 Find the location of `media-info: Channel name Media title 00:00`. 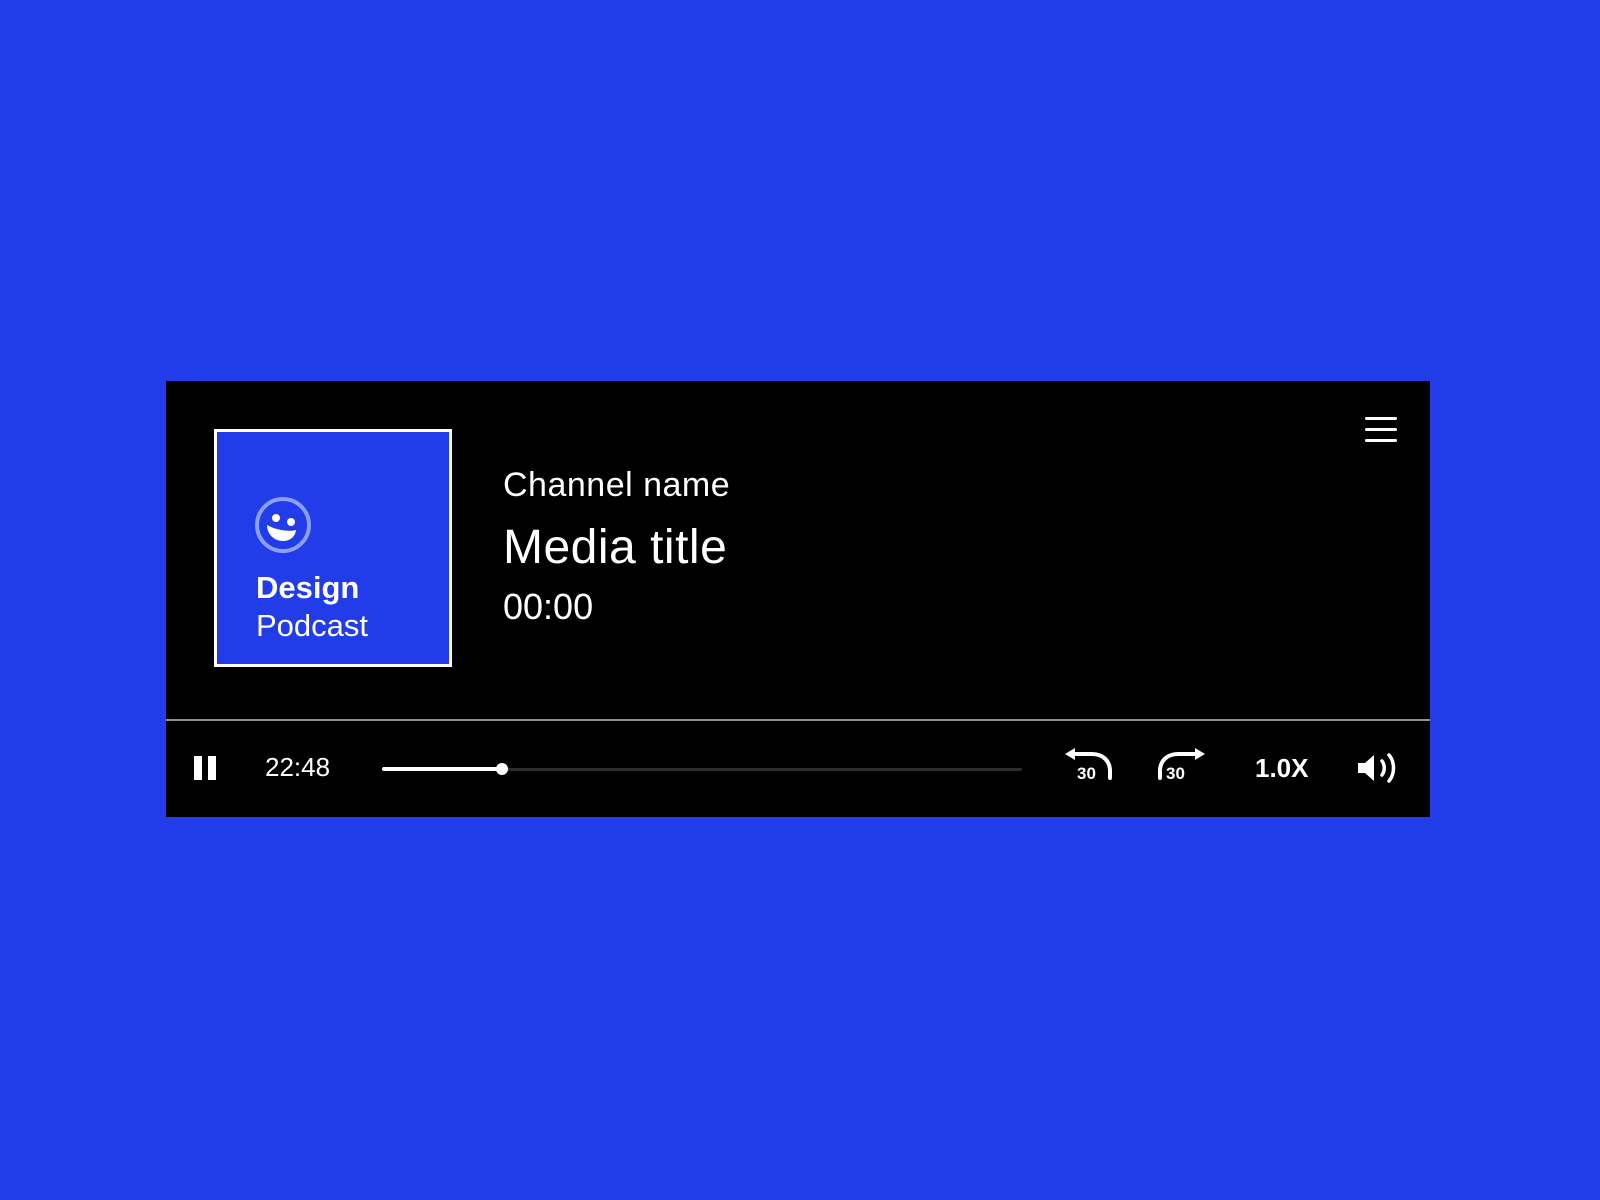

media-info: Channel name Media title 00:00 is located at coordinates (616, 546).